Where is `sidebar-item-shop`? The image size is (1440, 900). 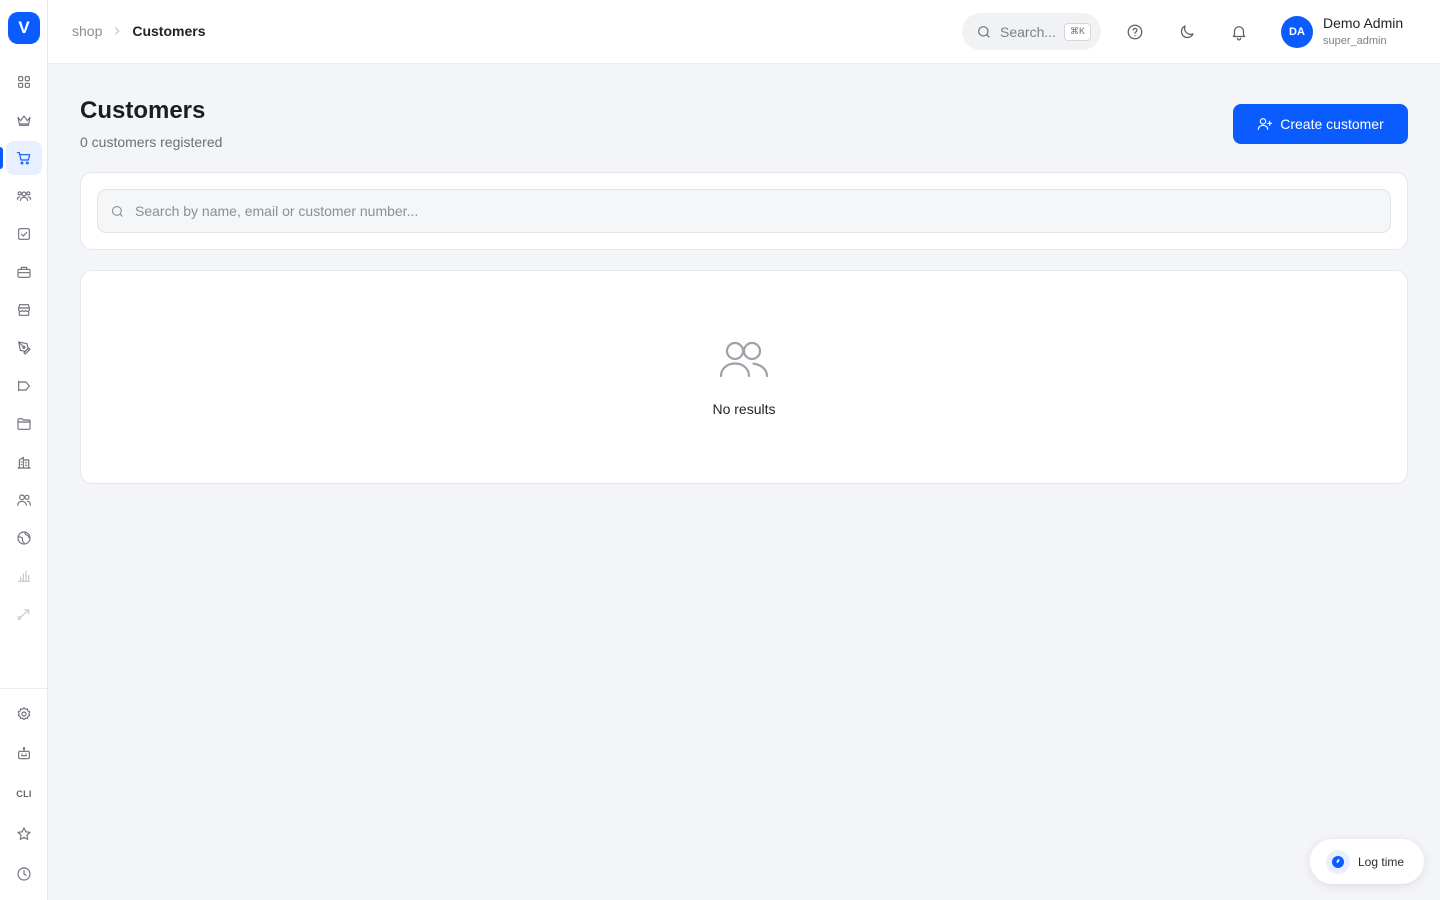
sidebar-item-shop is located at coordinates (24, 158).